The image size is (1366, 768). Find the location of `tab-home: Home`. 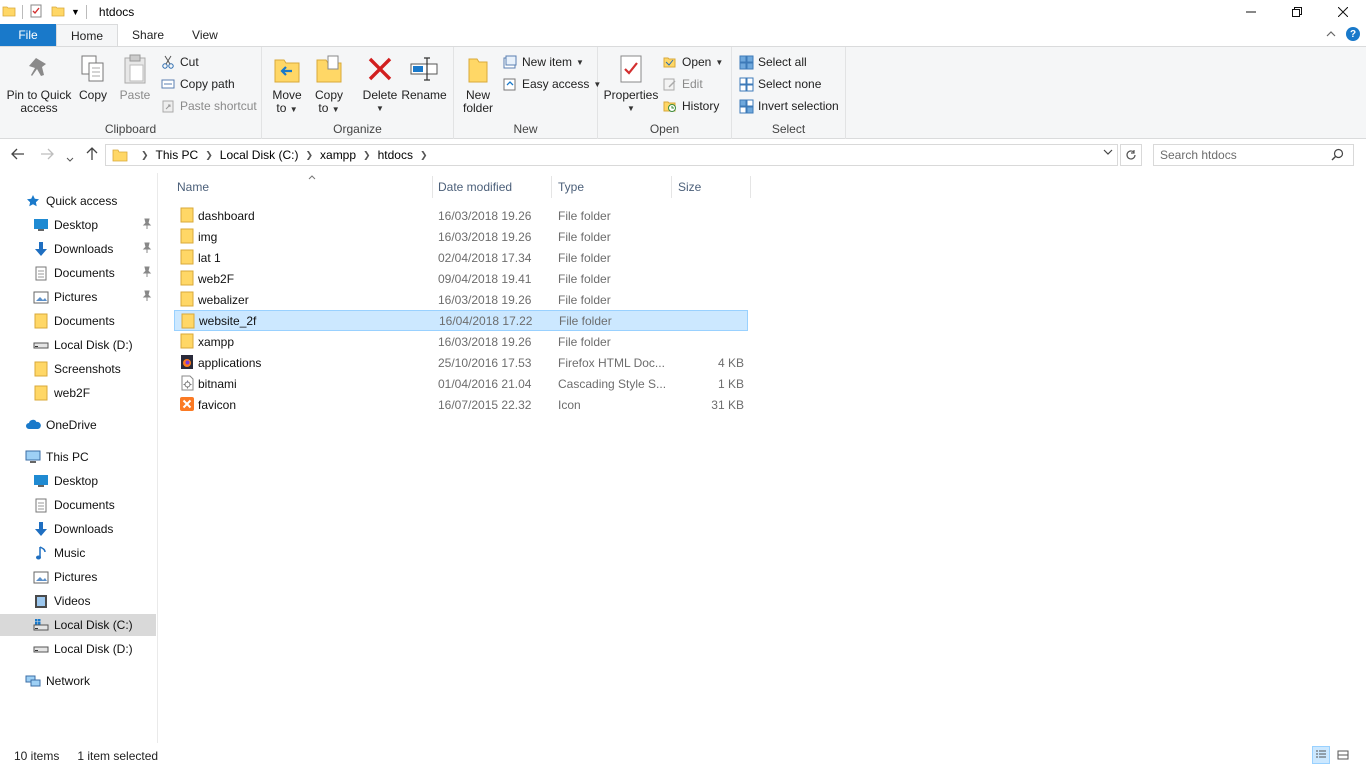

tab-home: Home is located at coordinates (87, 35).